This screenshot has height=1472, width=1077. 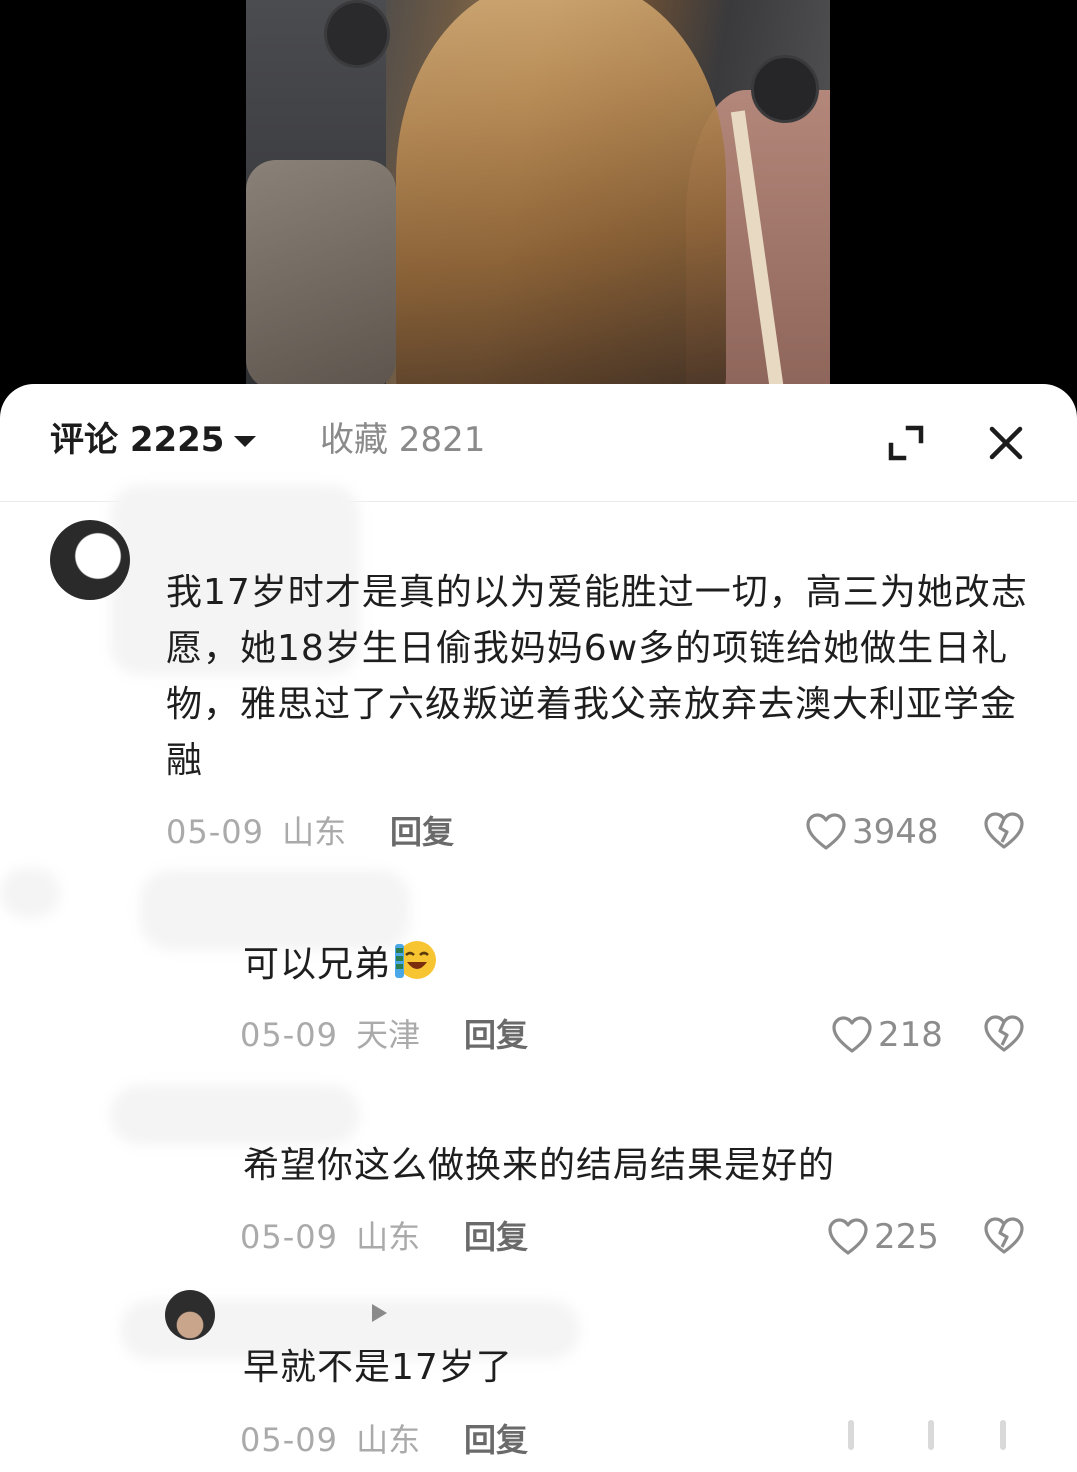 What do you see at coordinates (895, 832) in the screenshot?
I see `like-count: 3948` at bounding box center [895, 832].